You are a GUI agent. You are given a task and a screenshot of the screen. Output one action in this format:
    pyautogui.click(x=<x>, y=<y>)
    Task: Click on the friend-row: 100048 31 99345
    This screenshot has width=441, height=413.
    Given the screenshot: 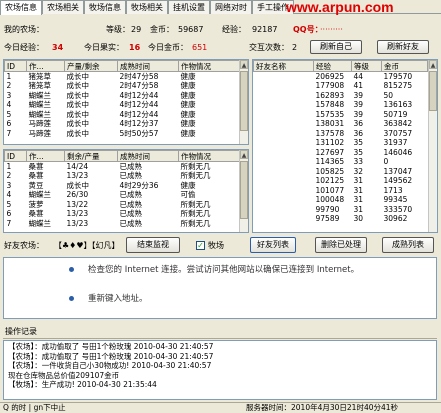 What is the action you would take?
    pyautogui.click(x=341, y=200)
    